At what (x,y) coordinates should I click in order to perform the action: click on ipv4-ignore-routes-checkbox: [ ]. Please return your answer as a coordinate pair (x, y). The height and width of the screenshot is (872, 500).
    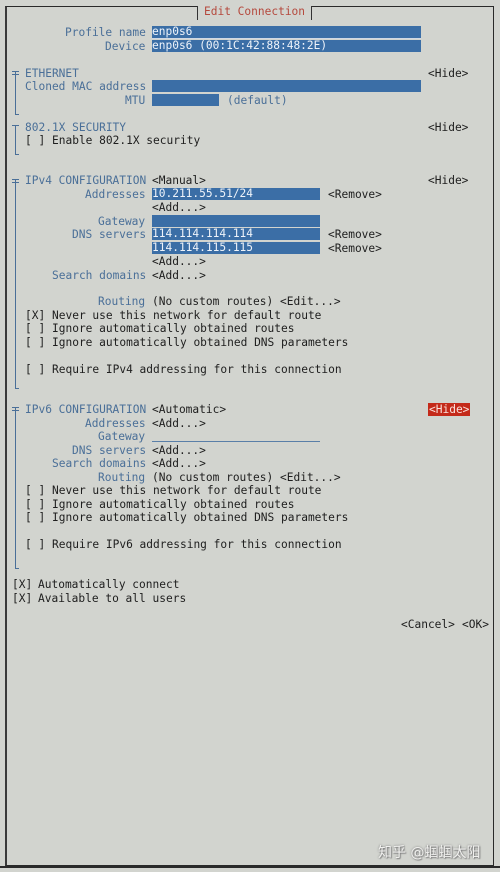
    Looking at the image, I should click on (35, 328).